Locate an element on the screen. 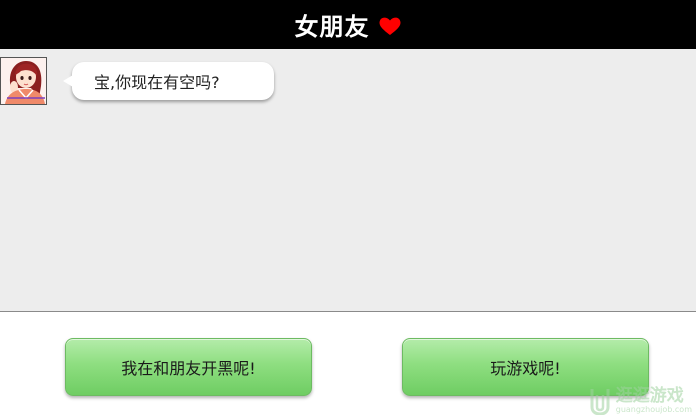 The image size is (696, 417). girl-avatar-illustration is located at coordinates (23, 81).